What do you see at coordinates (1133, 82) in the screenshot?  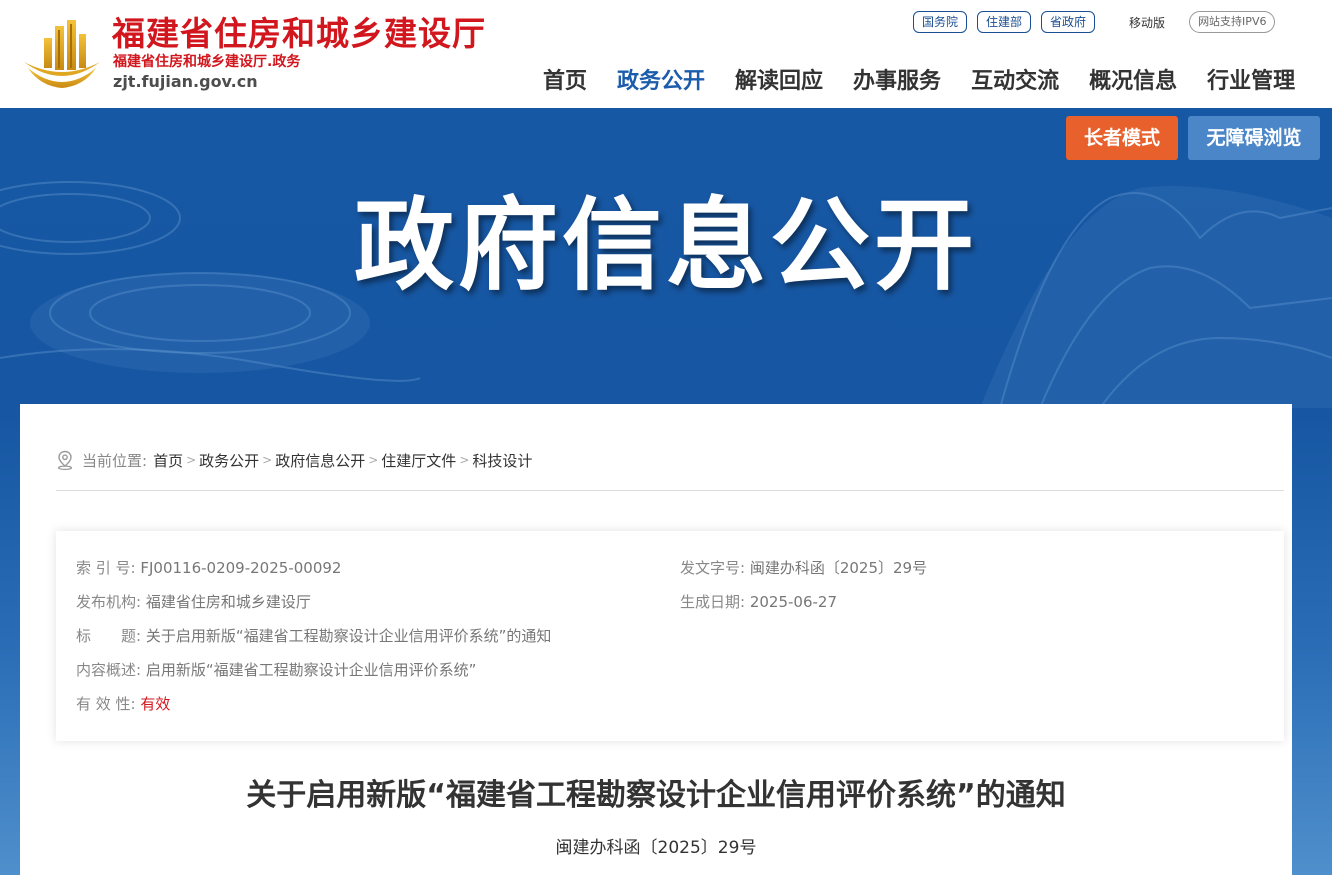 I see `nav-overview: 概况信息` at bounding box center [1133, 82].